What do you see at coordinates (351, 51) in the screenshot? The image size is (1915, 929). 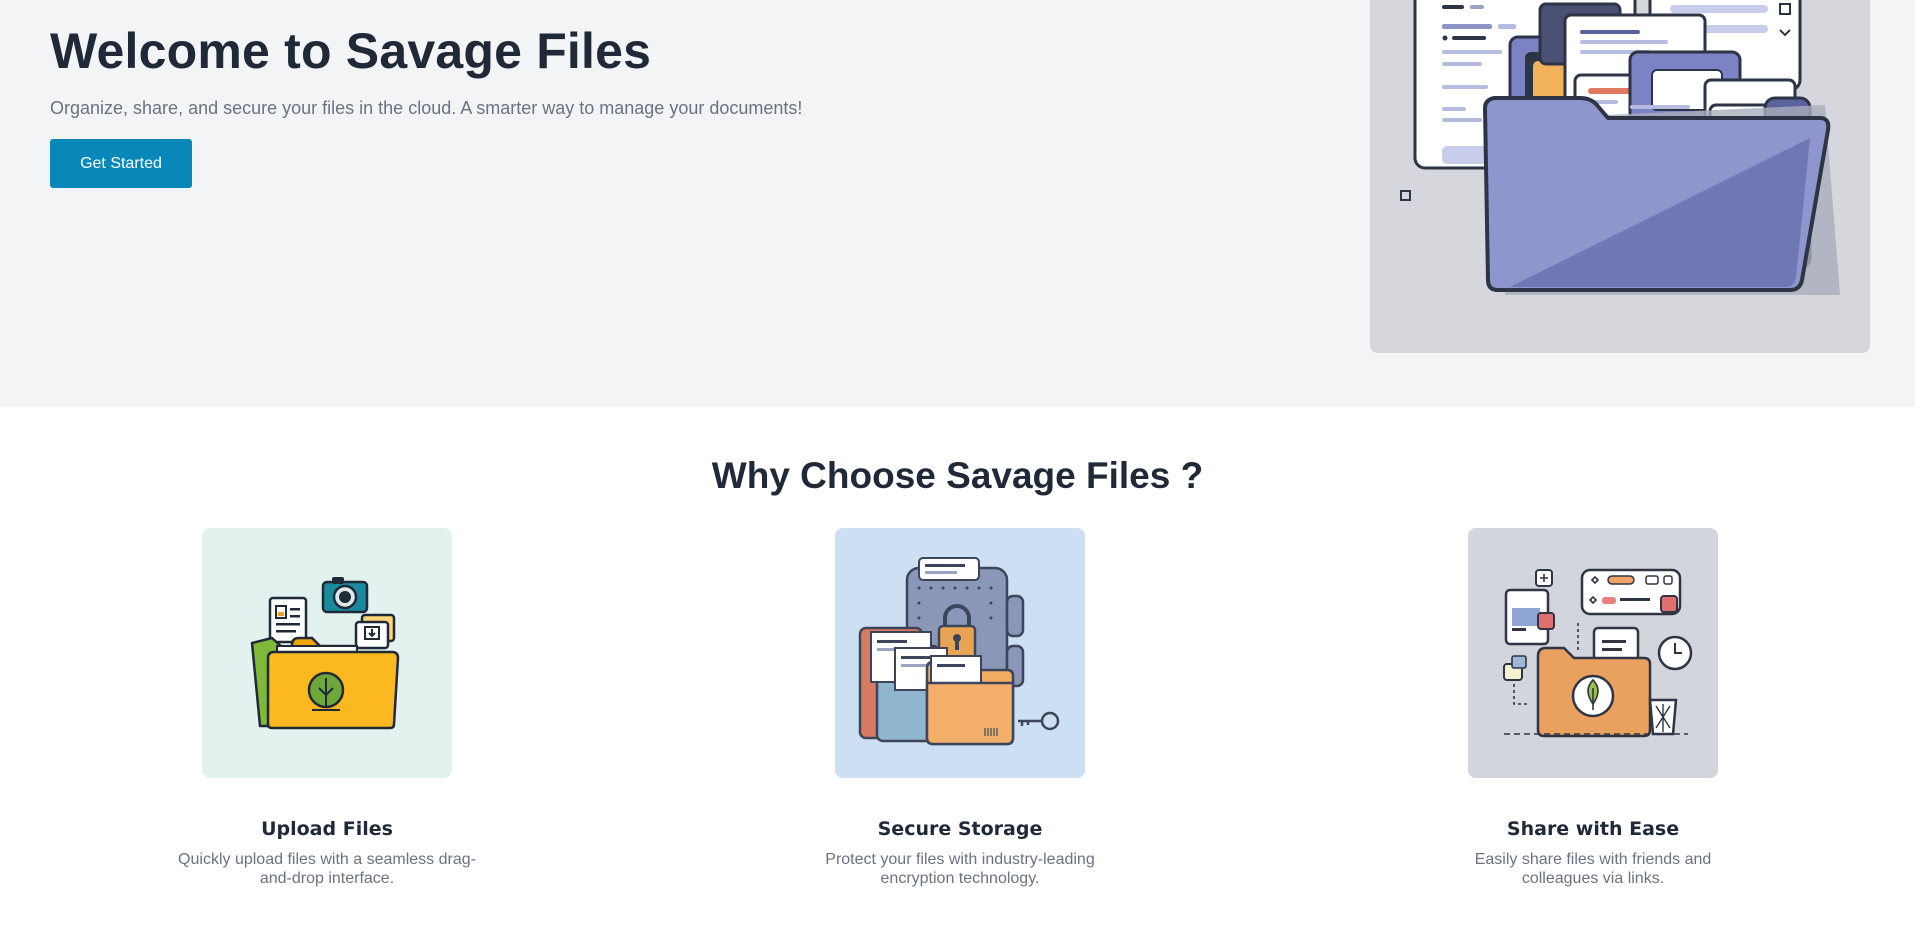 I see `hero-title: Welcome to Savage Files` at bounding box center [351, 51].